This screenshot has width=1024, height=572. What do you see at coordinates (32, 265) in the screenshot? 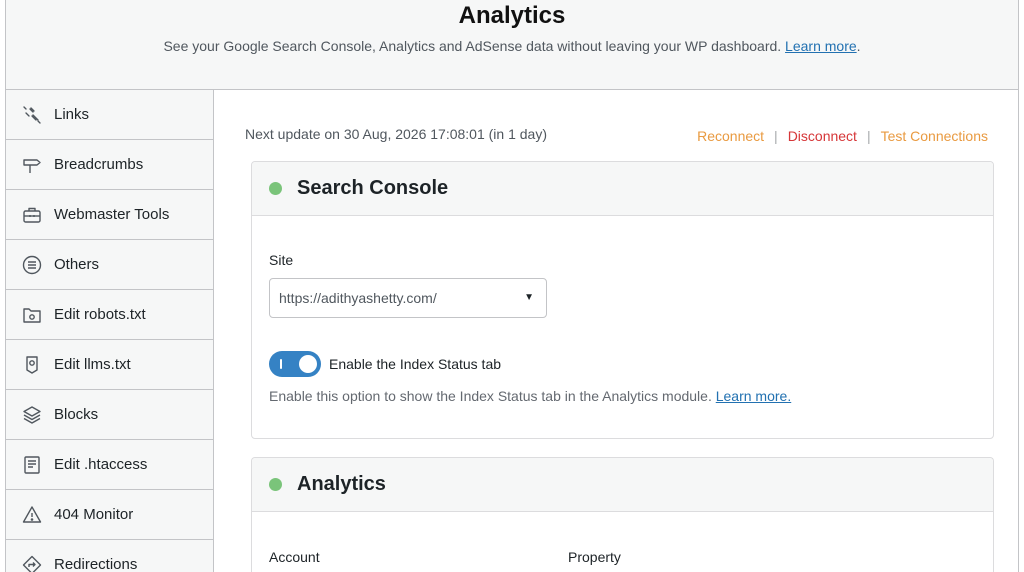
I see `list-circle-icon` at bounding box center [32, 265].